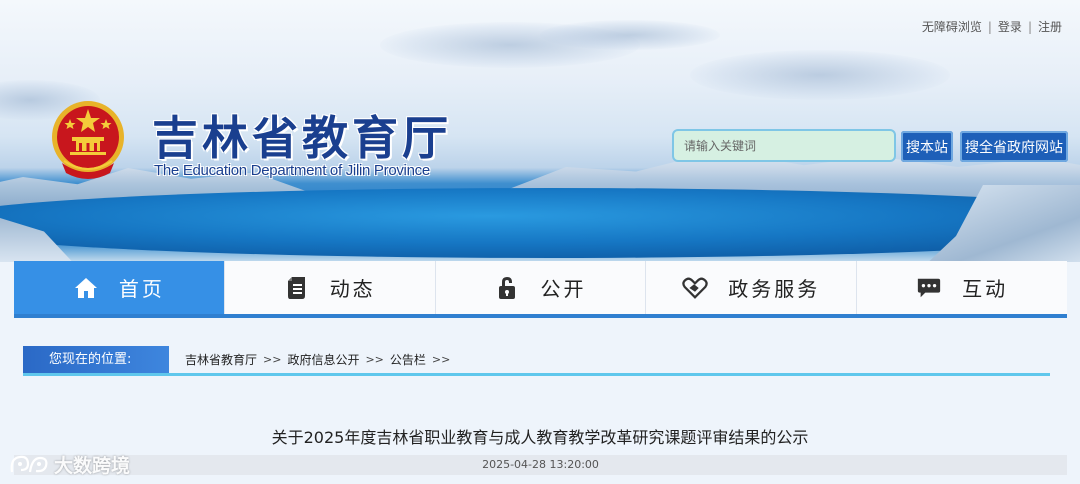 This screenshot has width=1080, height=484. I want to click on watermark-logo-icon, so click(29, 463).